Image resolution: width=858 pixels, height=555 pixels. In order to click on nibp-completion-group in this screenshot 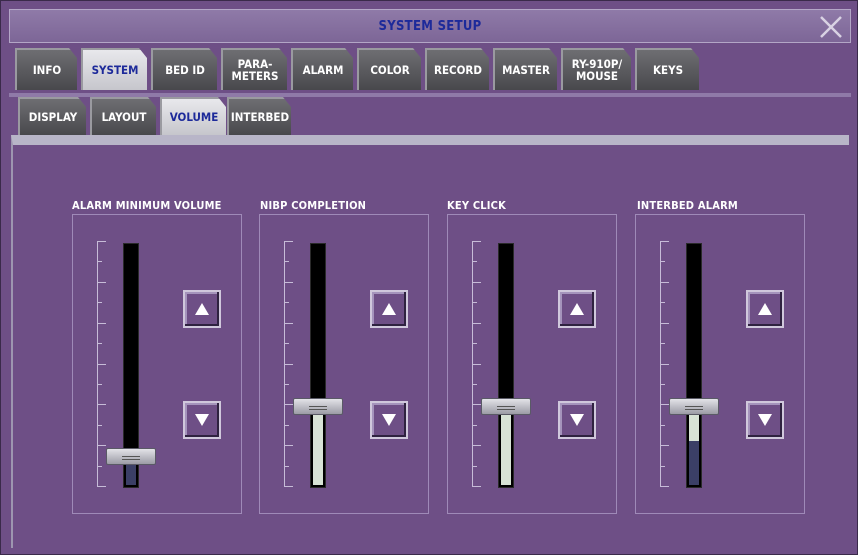, I will do `click(344, 364)`.